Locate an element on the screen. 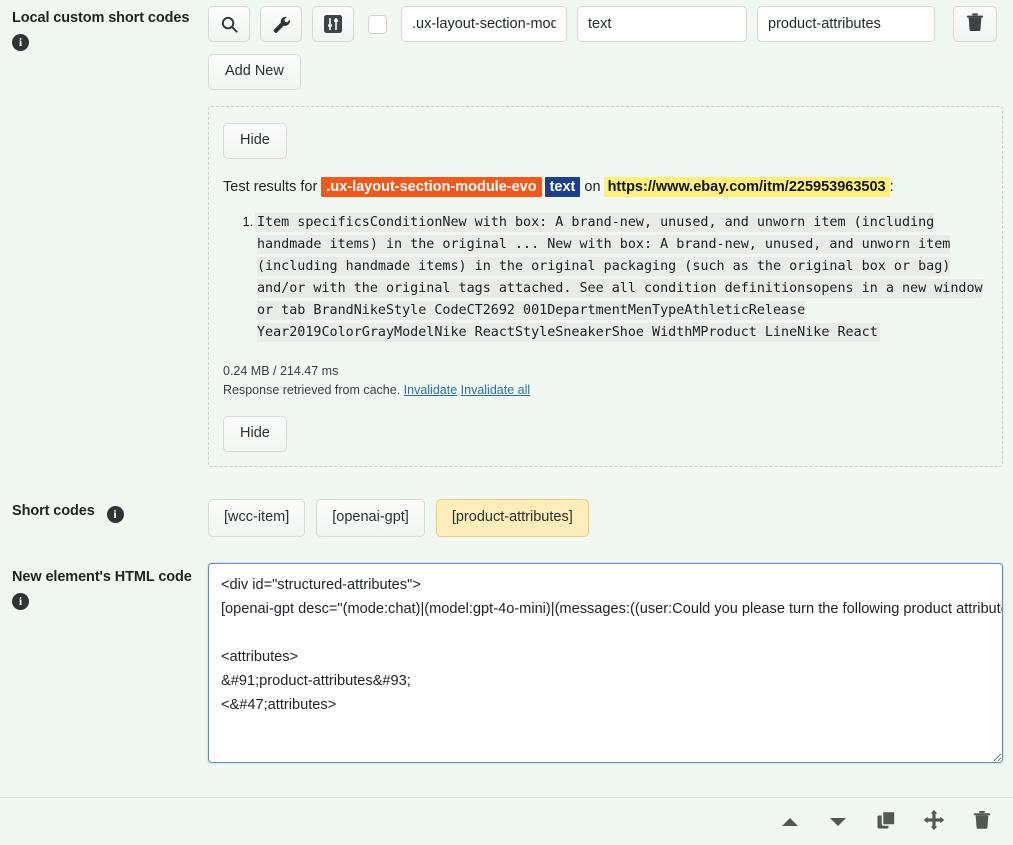 Image resolution: width=1013 pixels, height=845 pixels. hide-results-bottom-button: Hide is located at coordinates (255, 434).